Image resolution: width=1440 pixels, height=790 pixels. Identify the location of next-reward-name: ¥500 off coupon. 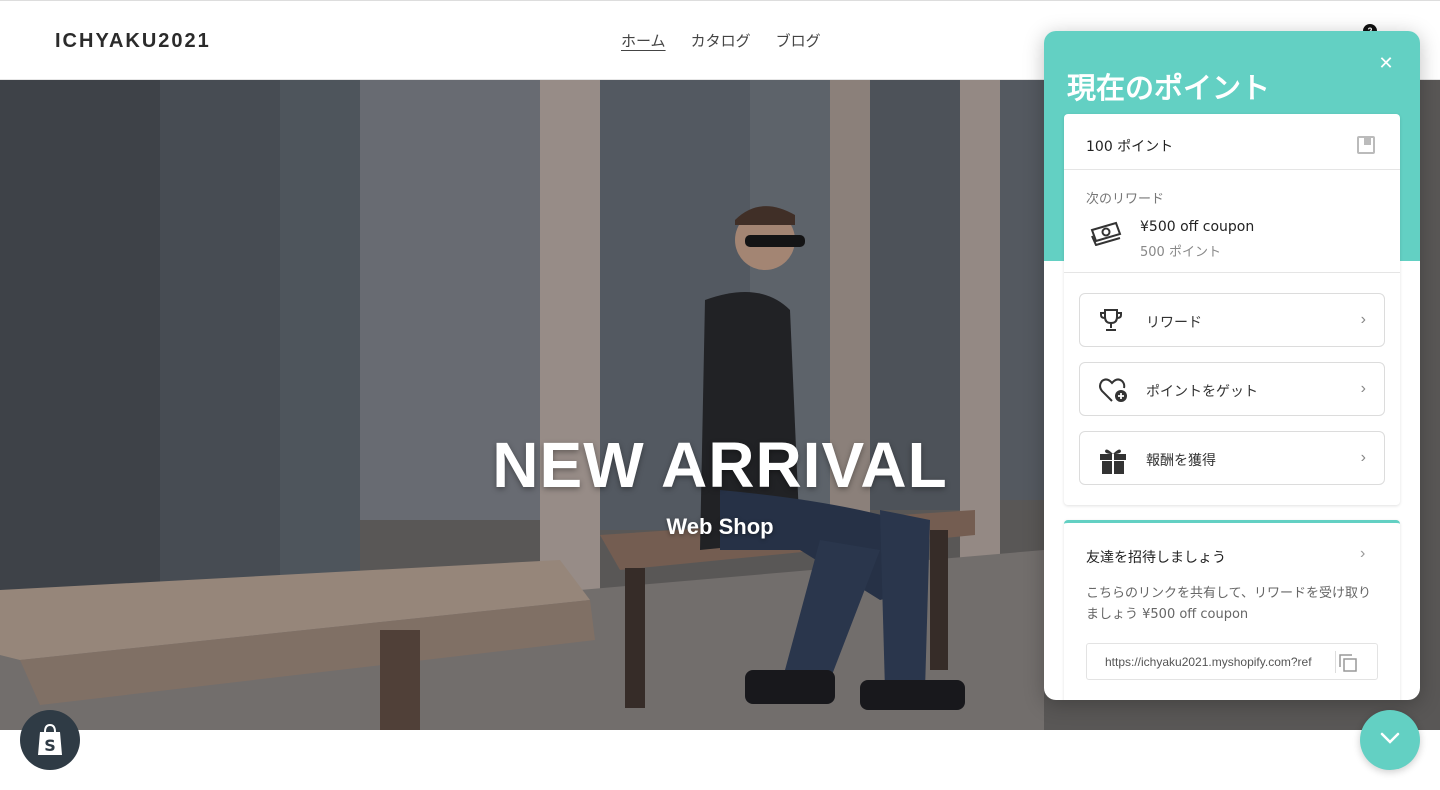
(1197, 227).